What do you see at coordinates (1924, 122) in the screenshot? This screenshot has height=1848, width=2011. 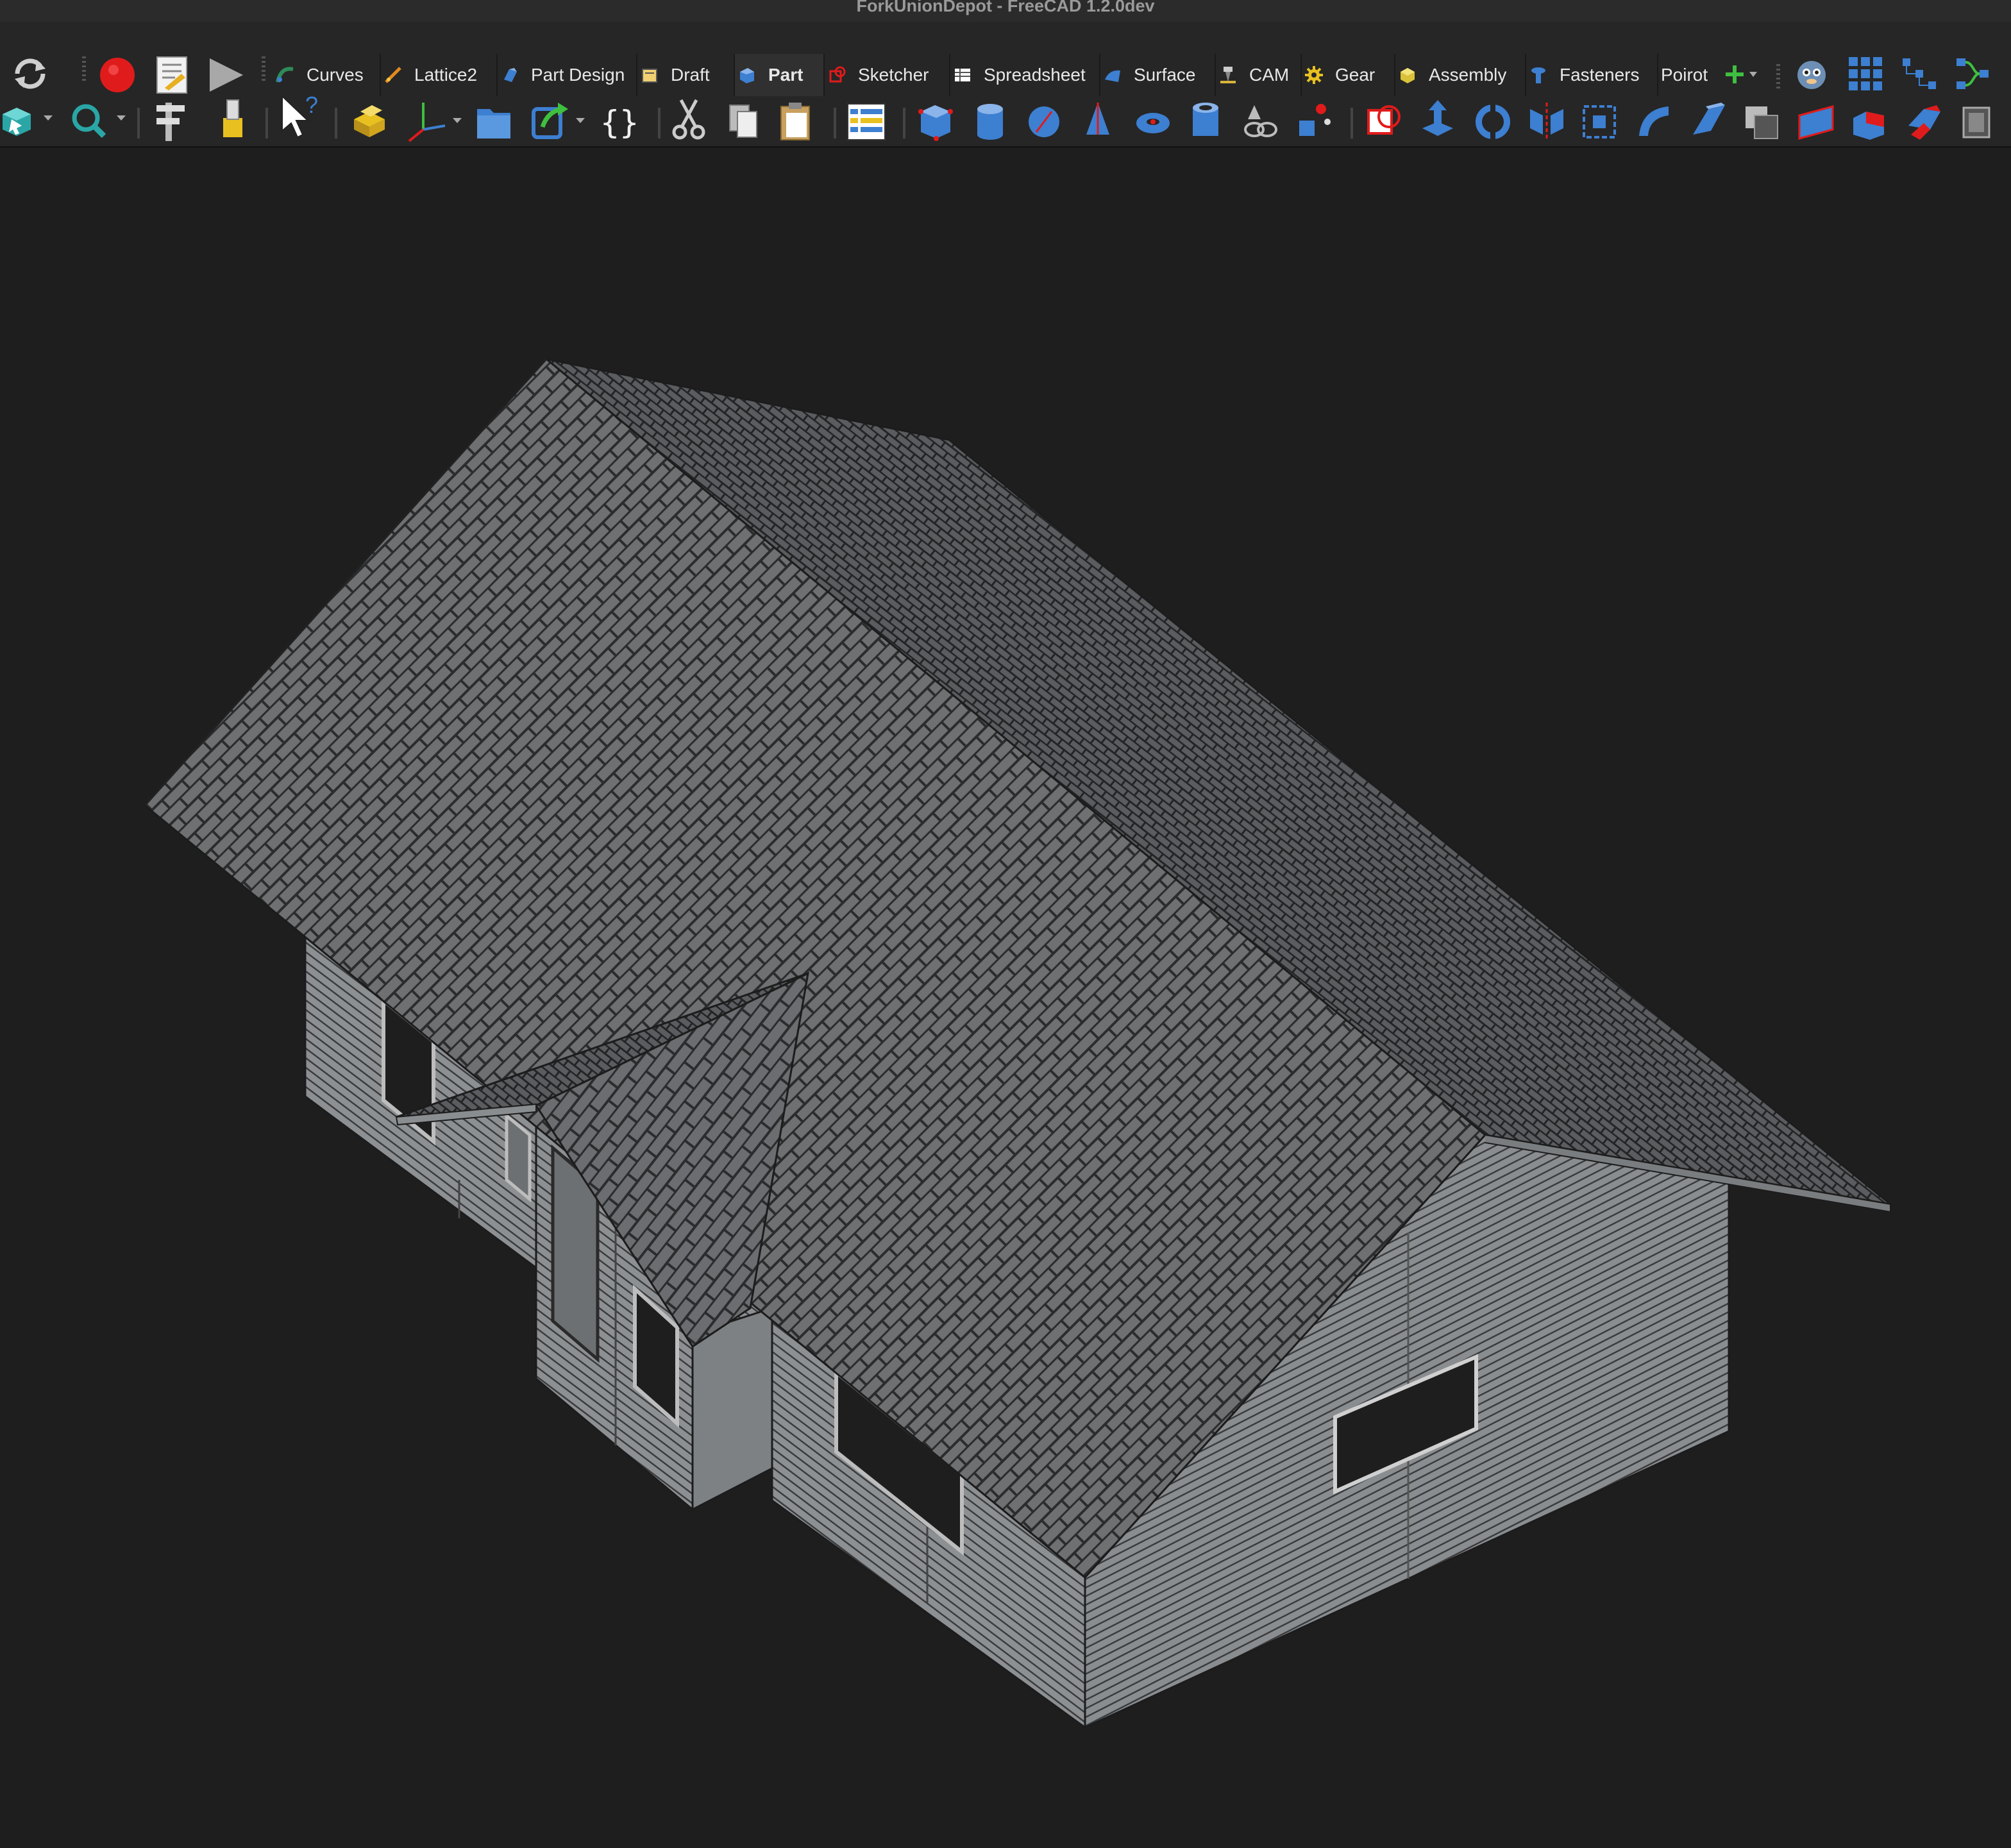 I see `part-cross-section-icon` at bounding box center [1924, 122].